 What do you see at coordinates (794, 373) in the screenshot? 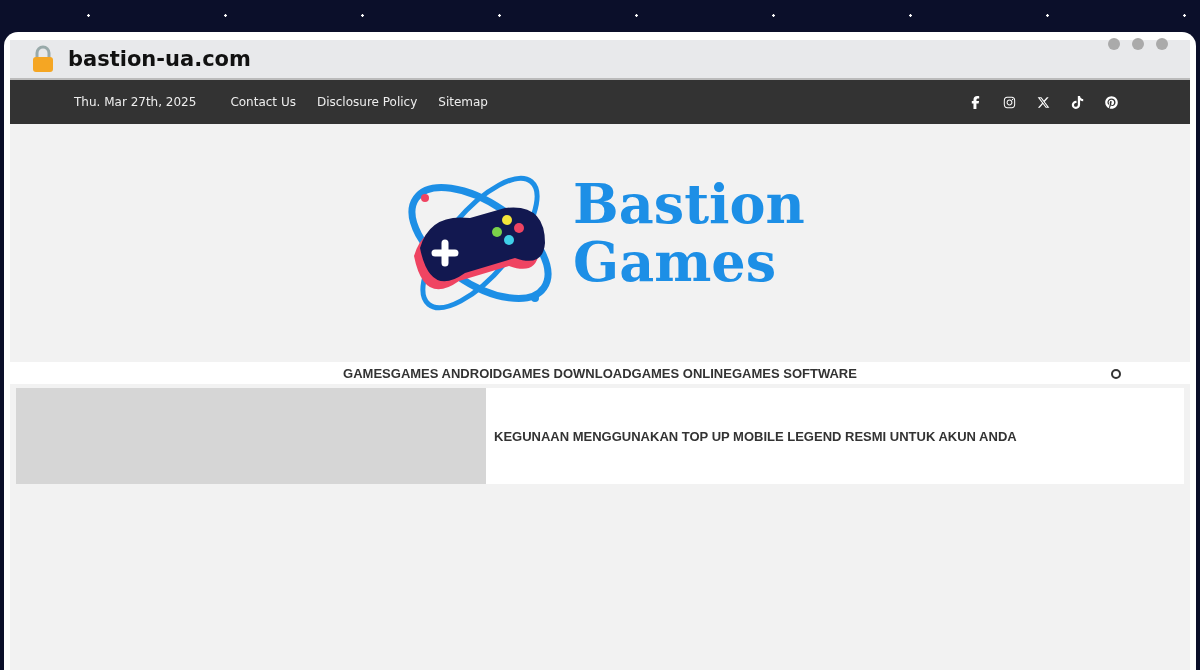
I see `menu-item: GAMES SOFTWARE` at bounding box center [794, 373].